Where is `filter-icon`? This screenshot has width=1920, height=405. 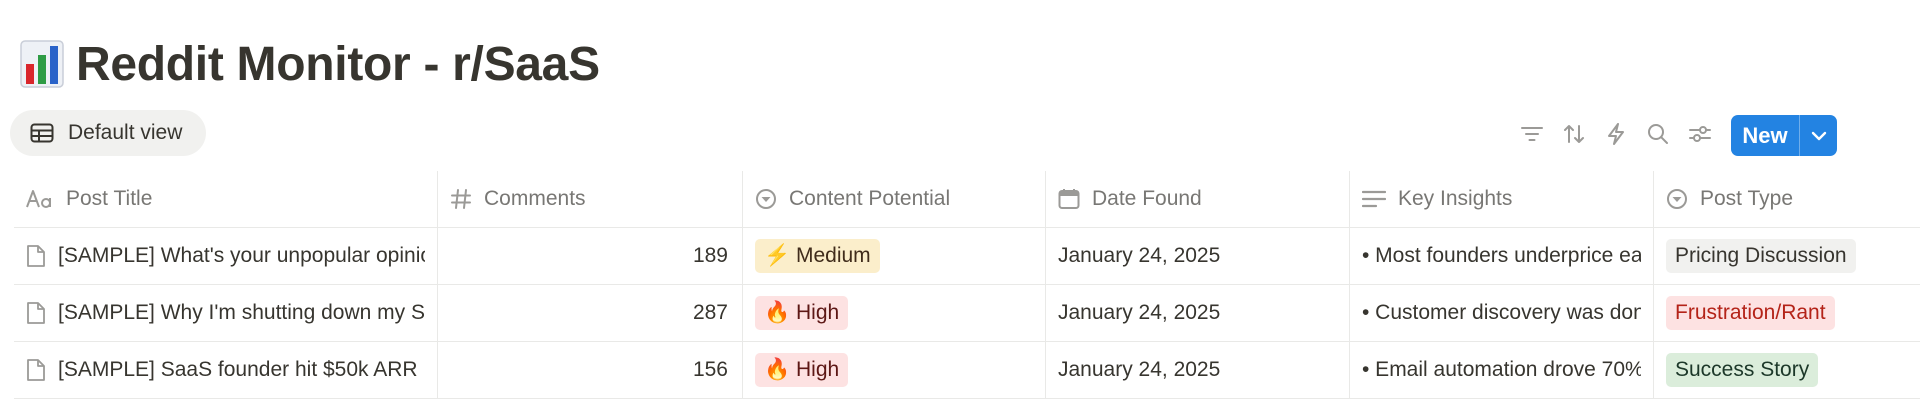
filter-icon is located at coordinates (1532, 134).